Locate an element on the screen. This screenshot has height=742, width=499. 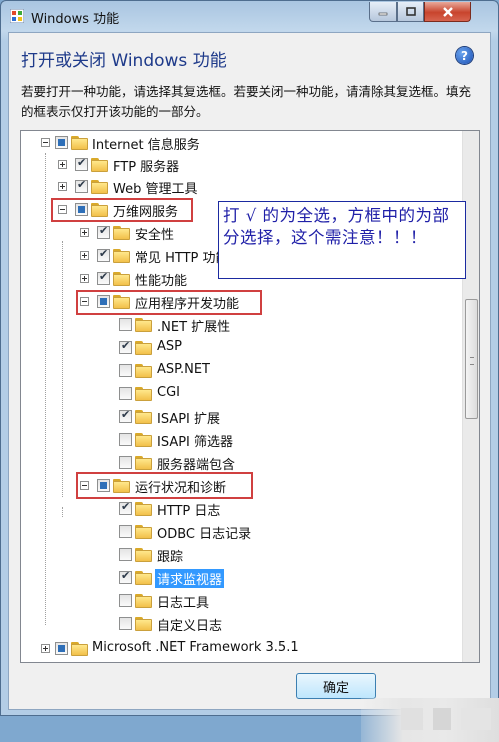
dialog-heading: 打开或关闭 Windows 功能 is located at coordinates (124, 61).